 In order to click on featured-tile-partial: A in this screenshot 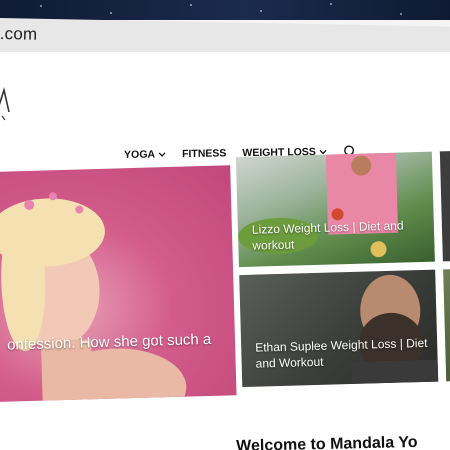, I will do `click(444, 206)`.